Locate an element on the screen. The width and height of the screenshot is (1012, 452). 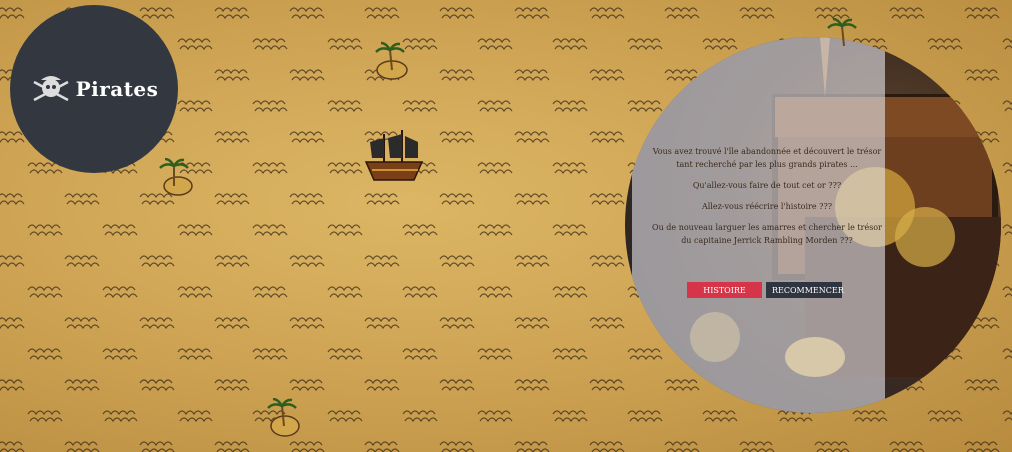
pirate-ship is located at coordinates (394, 160).